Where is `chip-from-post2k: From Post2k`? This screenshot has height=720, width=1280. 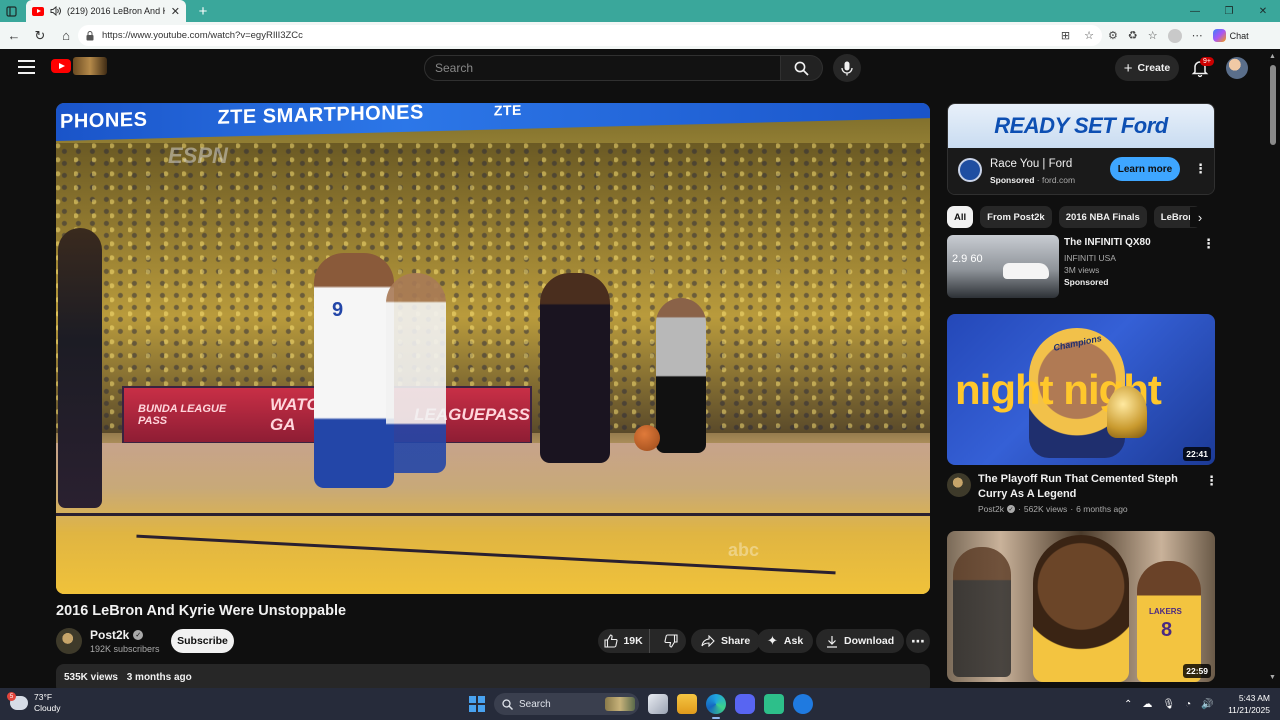
chip-from-post2k: From Post2k is located at coordinates (1016, 217).